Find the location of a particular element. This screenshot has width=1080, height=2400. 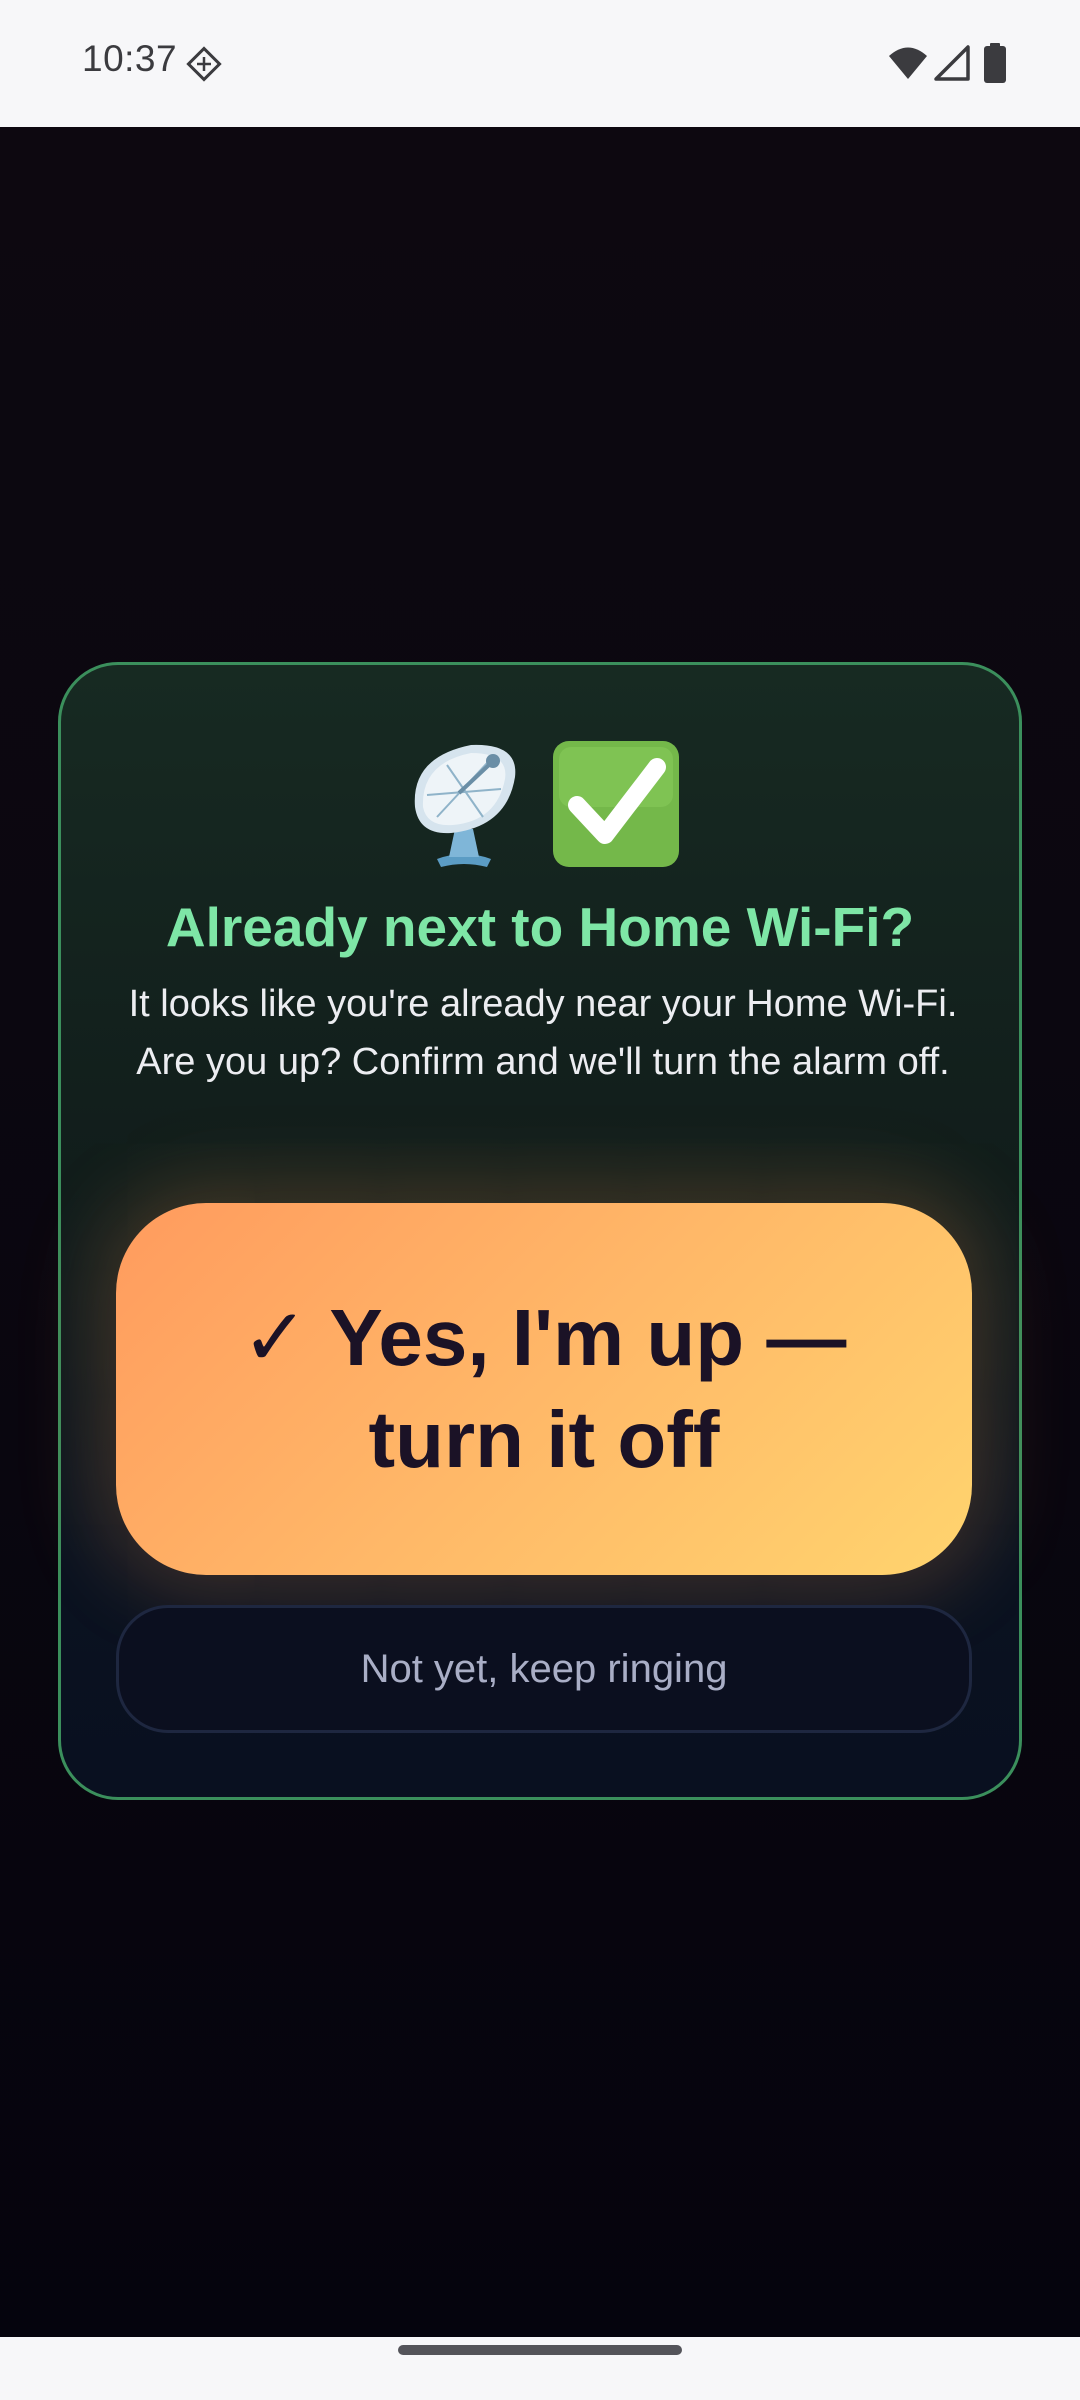

dialog-icon-row is located at coordinates (540, 804).